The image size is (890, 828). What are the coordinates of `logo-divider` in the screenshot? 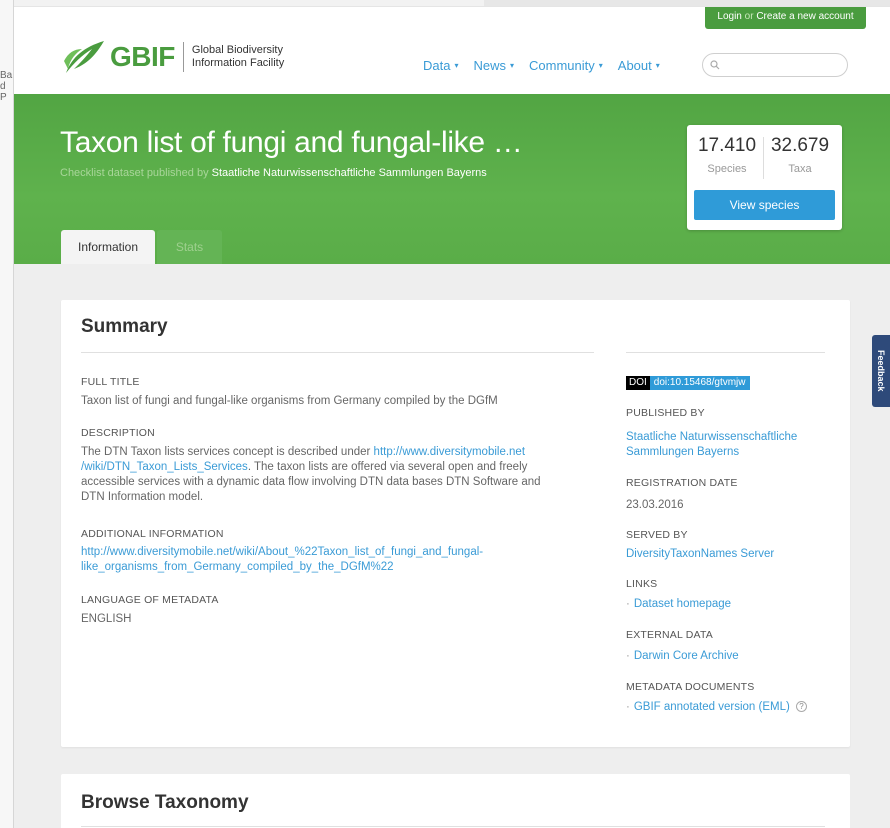 It's located at (183, 57).